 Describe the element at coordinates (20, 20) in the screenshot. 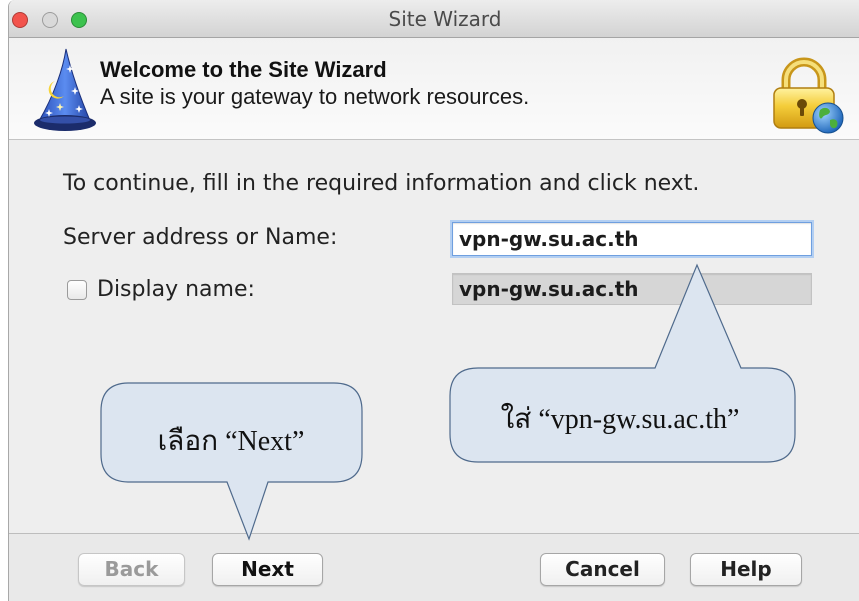

I see `close-window-button` at that location.